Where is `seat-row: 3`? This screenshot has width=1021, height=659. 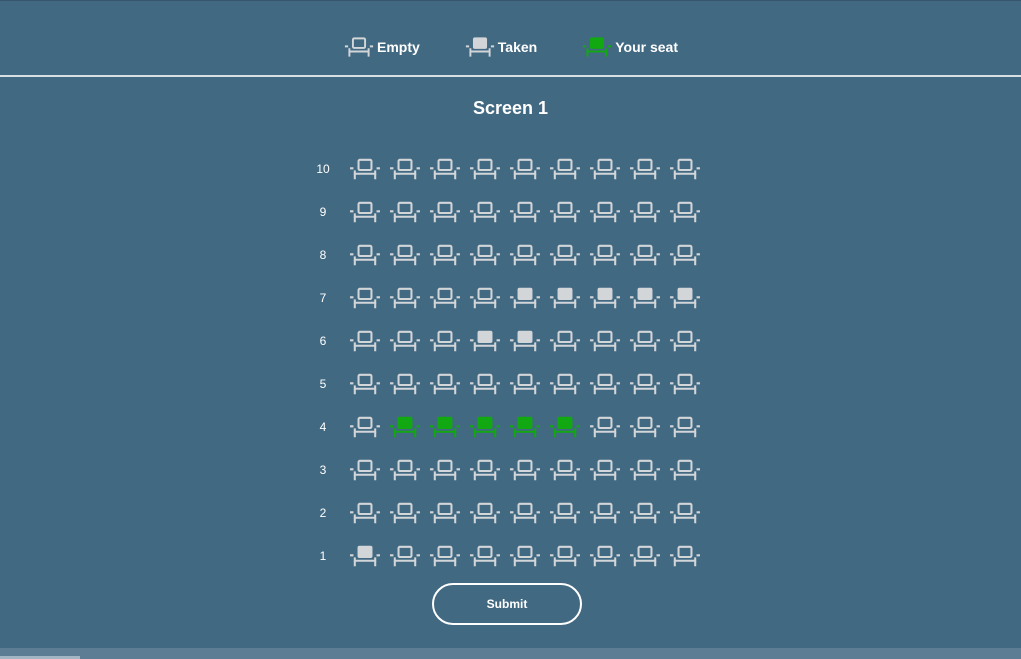
seat-row: 3 is located at coordinates (509, 469).